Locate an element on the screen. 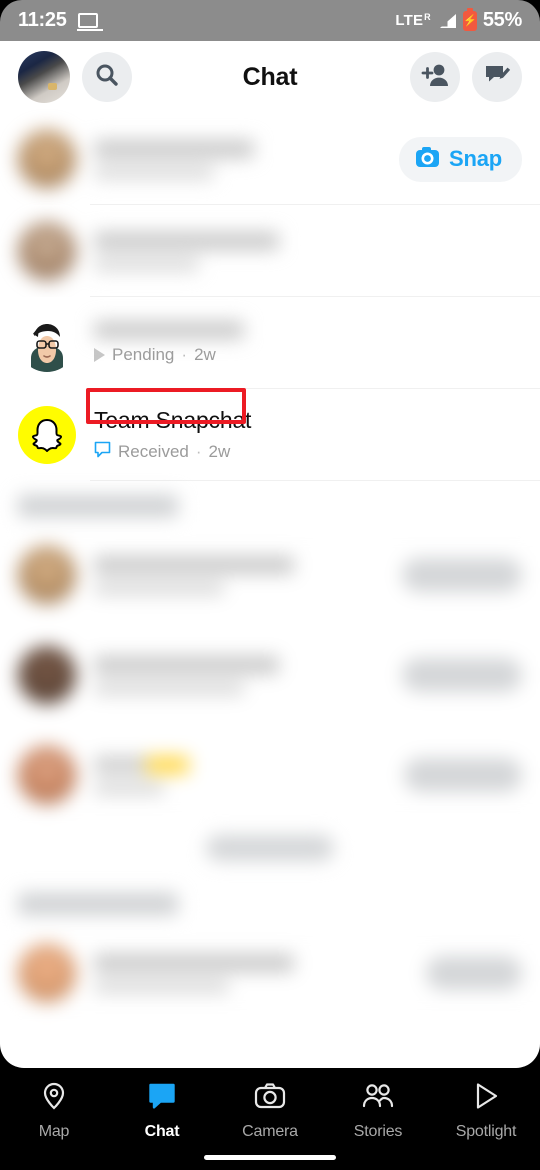 The width and height of the screenshot is (540, 1170). list-item-pending: Pending · 2w is located at coordinates (270, 343).